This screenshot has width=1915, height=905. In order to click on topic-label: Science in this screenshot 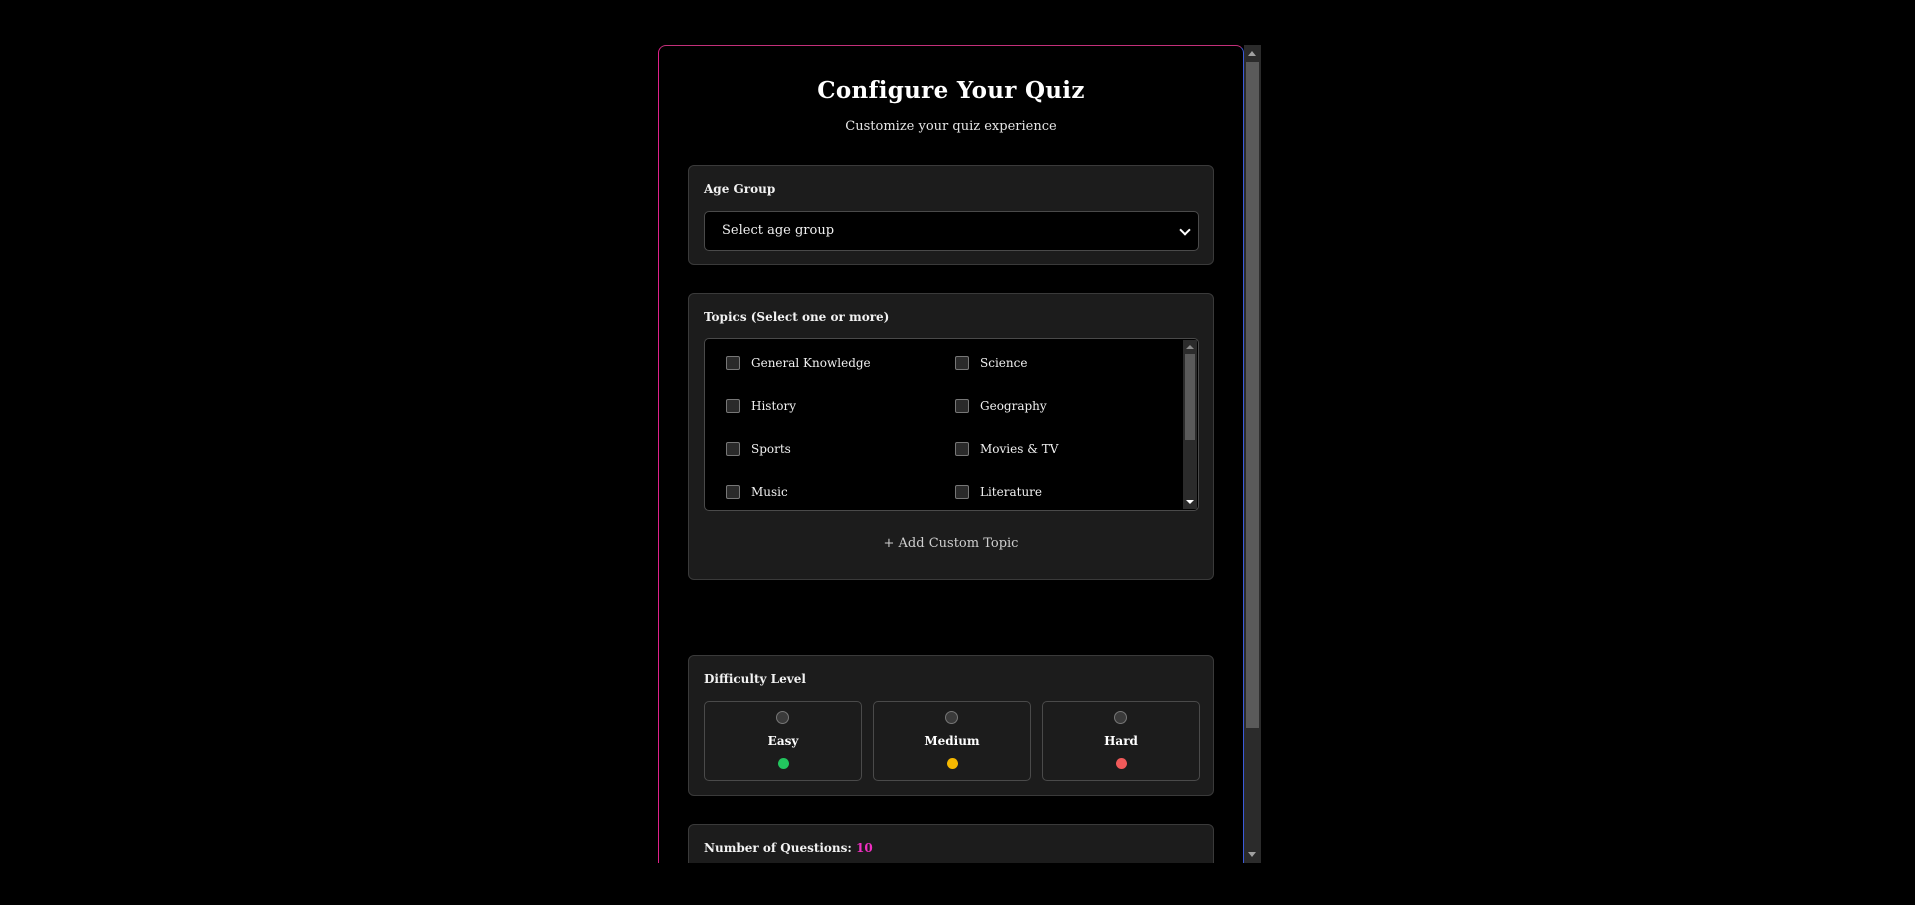, I will do `click(1004, 363)`.